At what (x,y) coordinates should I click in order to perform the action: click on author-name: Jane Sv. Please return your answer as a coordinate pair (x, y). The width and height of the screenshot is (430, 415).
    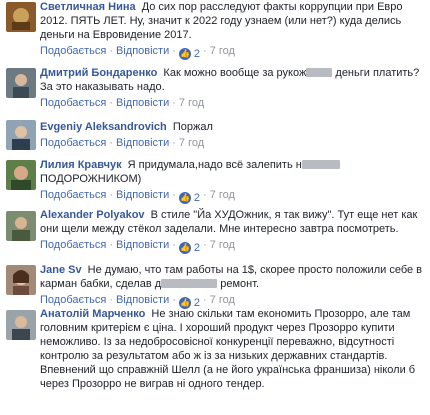
    Looking at the image, I should click on (61, 270).